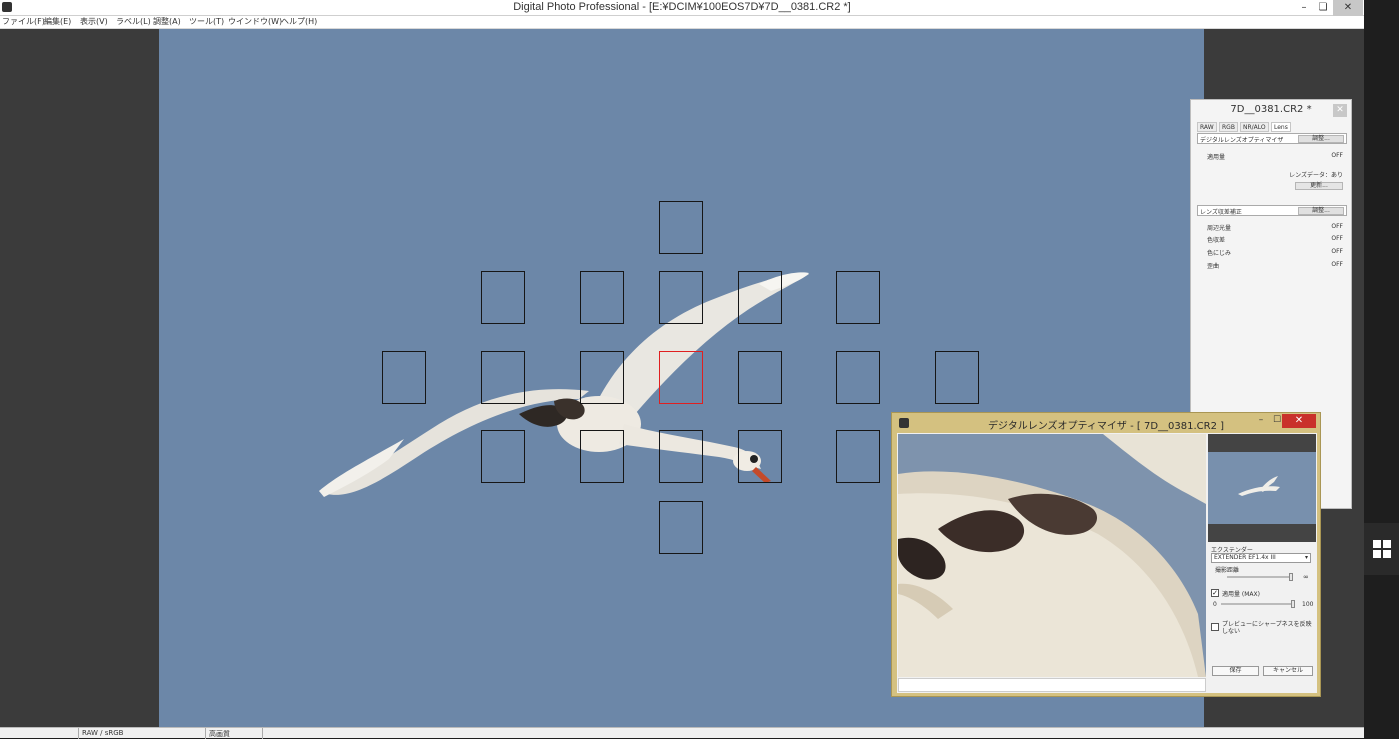  What do you see at coordinates (23, 22) in the screenshot?
I see `menu-file: ファイル(F)` at bounding box center [23, 22].